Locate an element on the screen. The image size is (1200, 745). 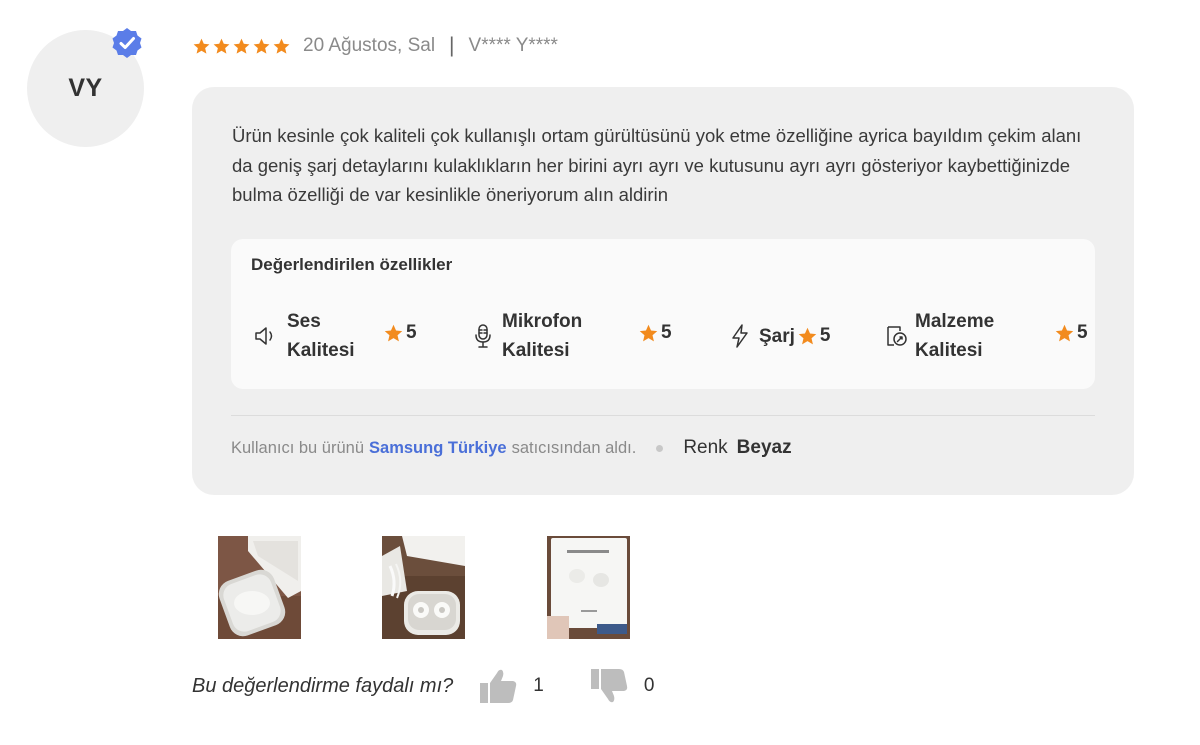
feature-name: Şarj is located at coordinates (777, 336).